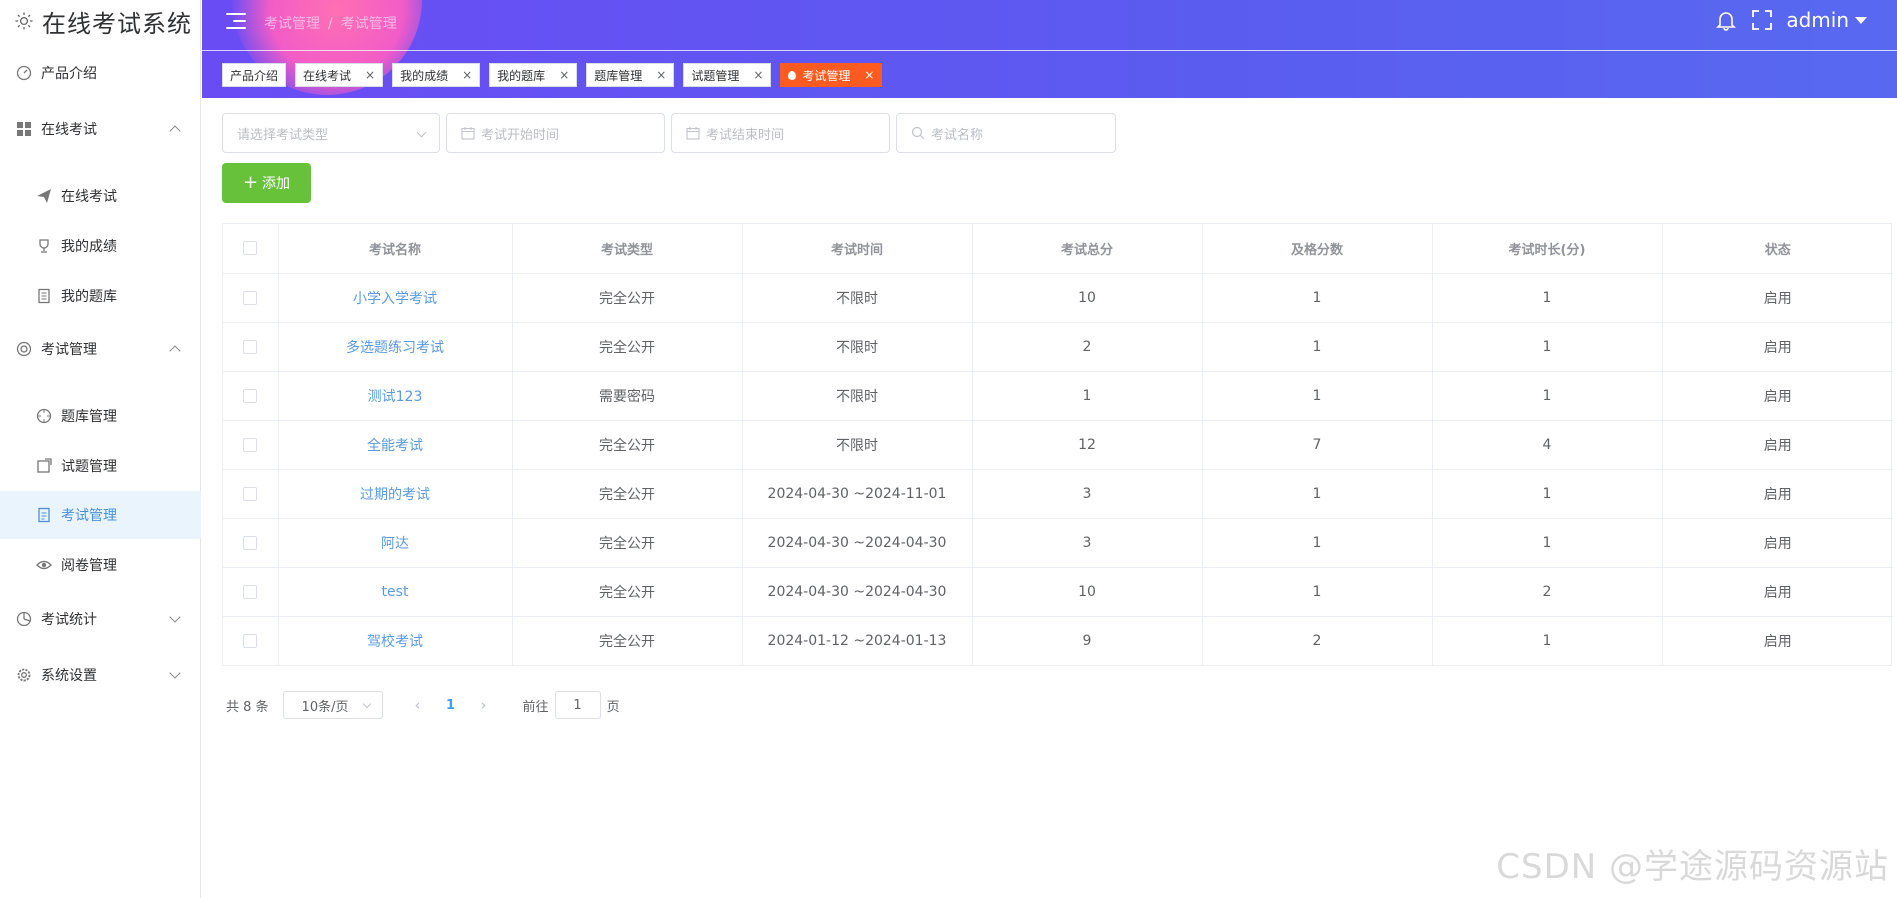 The height and width of the screenshot is (898, 1897). What do you see at coordinates (100, 619) in the screenshot?
I see `sidebar-group-exam-statistics: 考试统计` at bounding box center [100, 619].